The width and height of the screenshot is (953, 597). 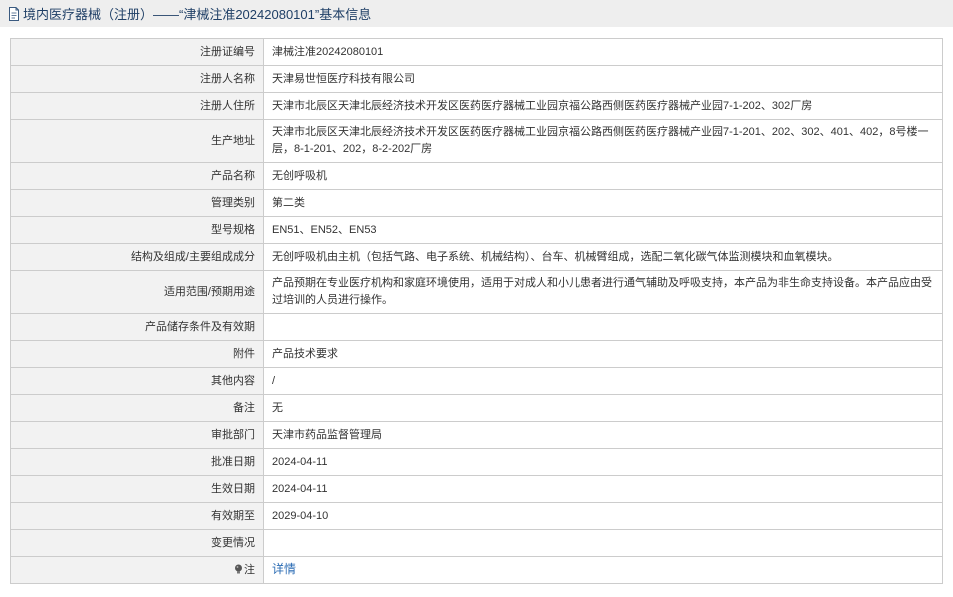 What do you see at coordinates (603, 381) in the screenshot?
I see `row-value: /` at bounding box center [603, 381].